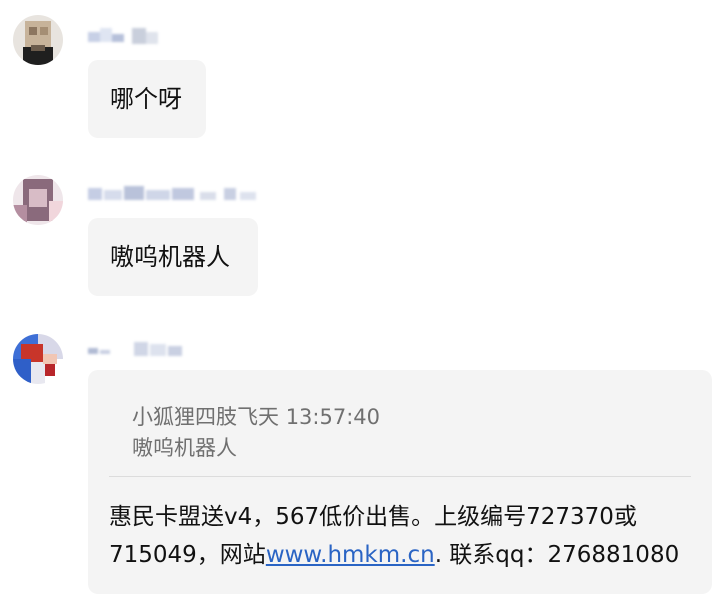  Describe the element at coordinates (333, 417) in the screenshot. I see `quoted-time: 13:57:40` at that location.